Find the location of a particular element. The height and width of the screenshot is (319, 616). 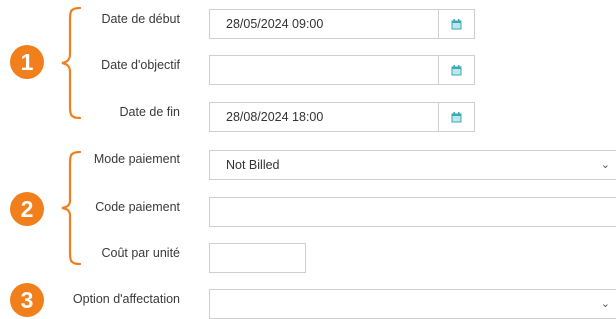

step-badge-2-number: 2 is located at coordinates (27, 208).